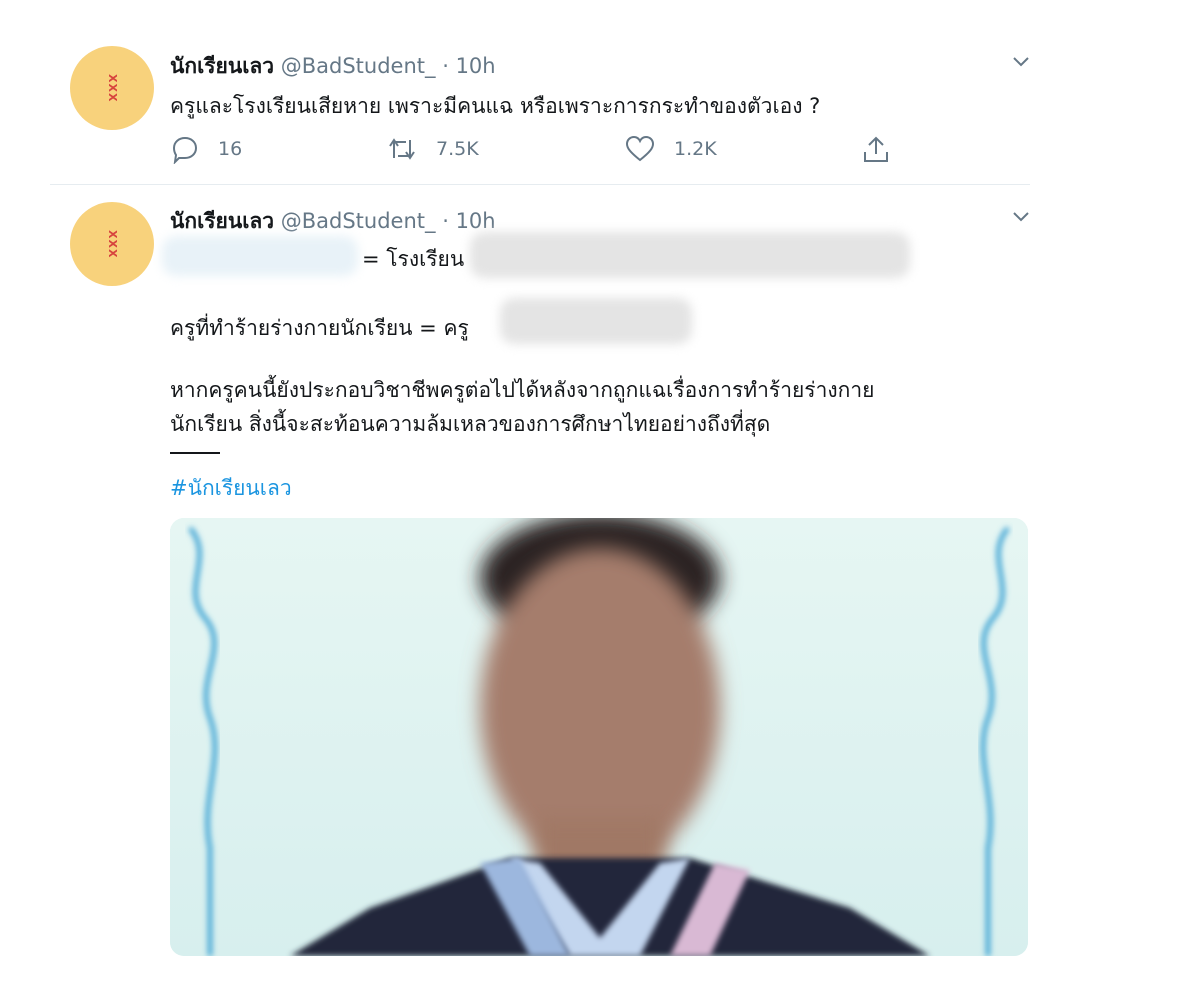 This screenshot has width=1200, height=989. I want to click on reply-icon, so click(185, 150).